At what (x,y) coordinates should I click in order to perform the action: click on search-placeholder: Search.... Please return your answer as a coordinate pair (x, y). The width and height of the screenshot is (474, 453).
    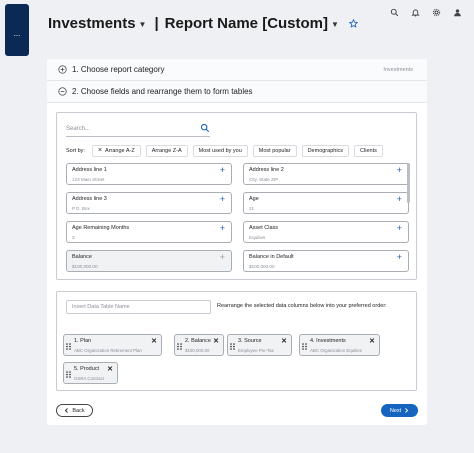
    Looking at the image, I should click on (78, 129).